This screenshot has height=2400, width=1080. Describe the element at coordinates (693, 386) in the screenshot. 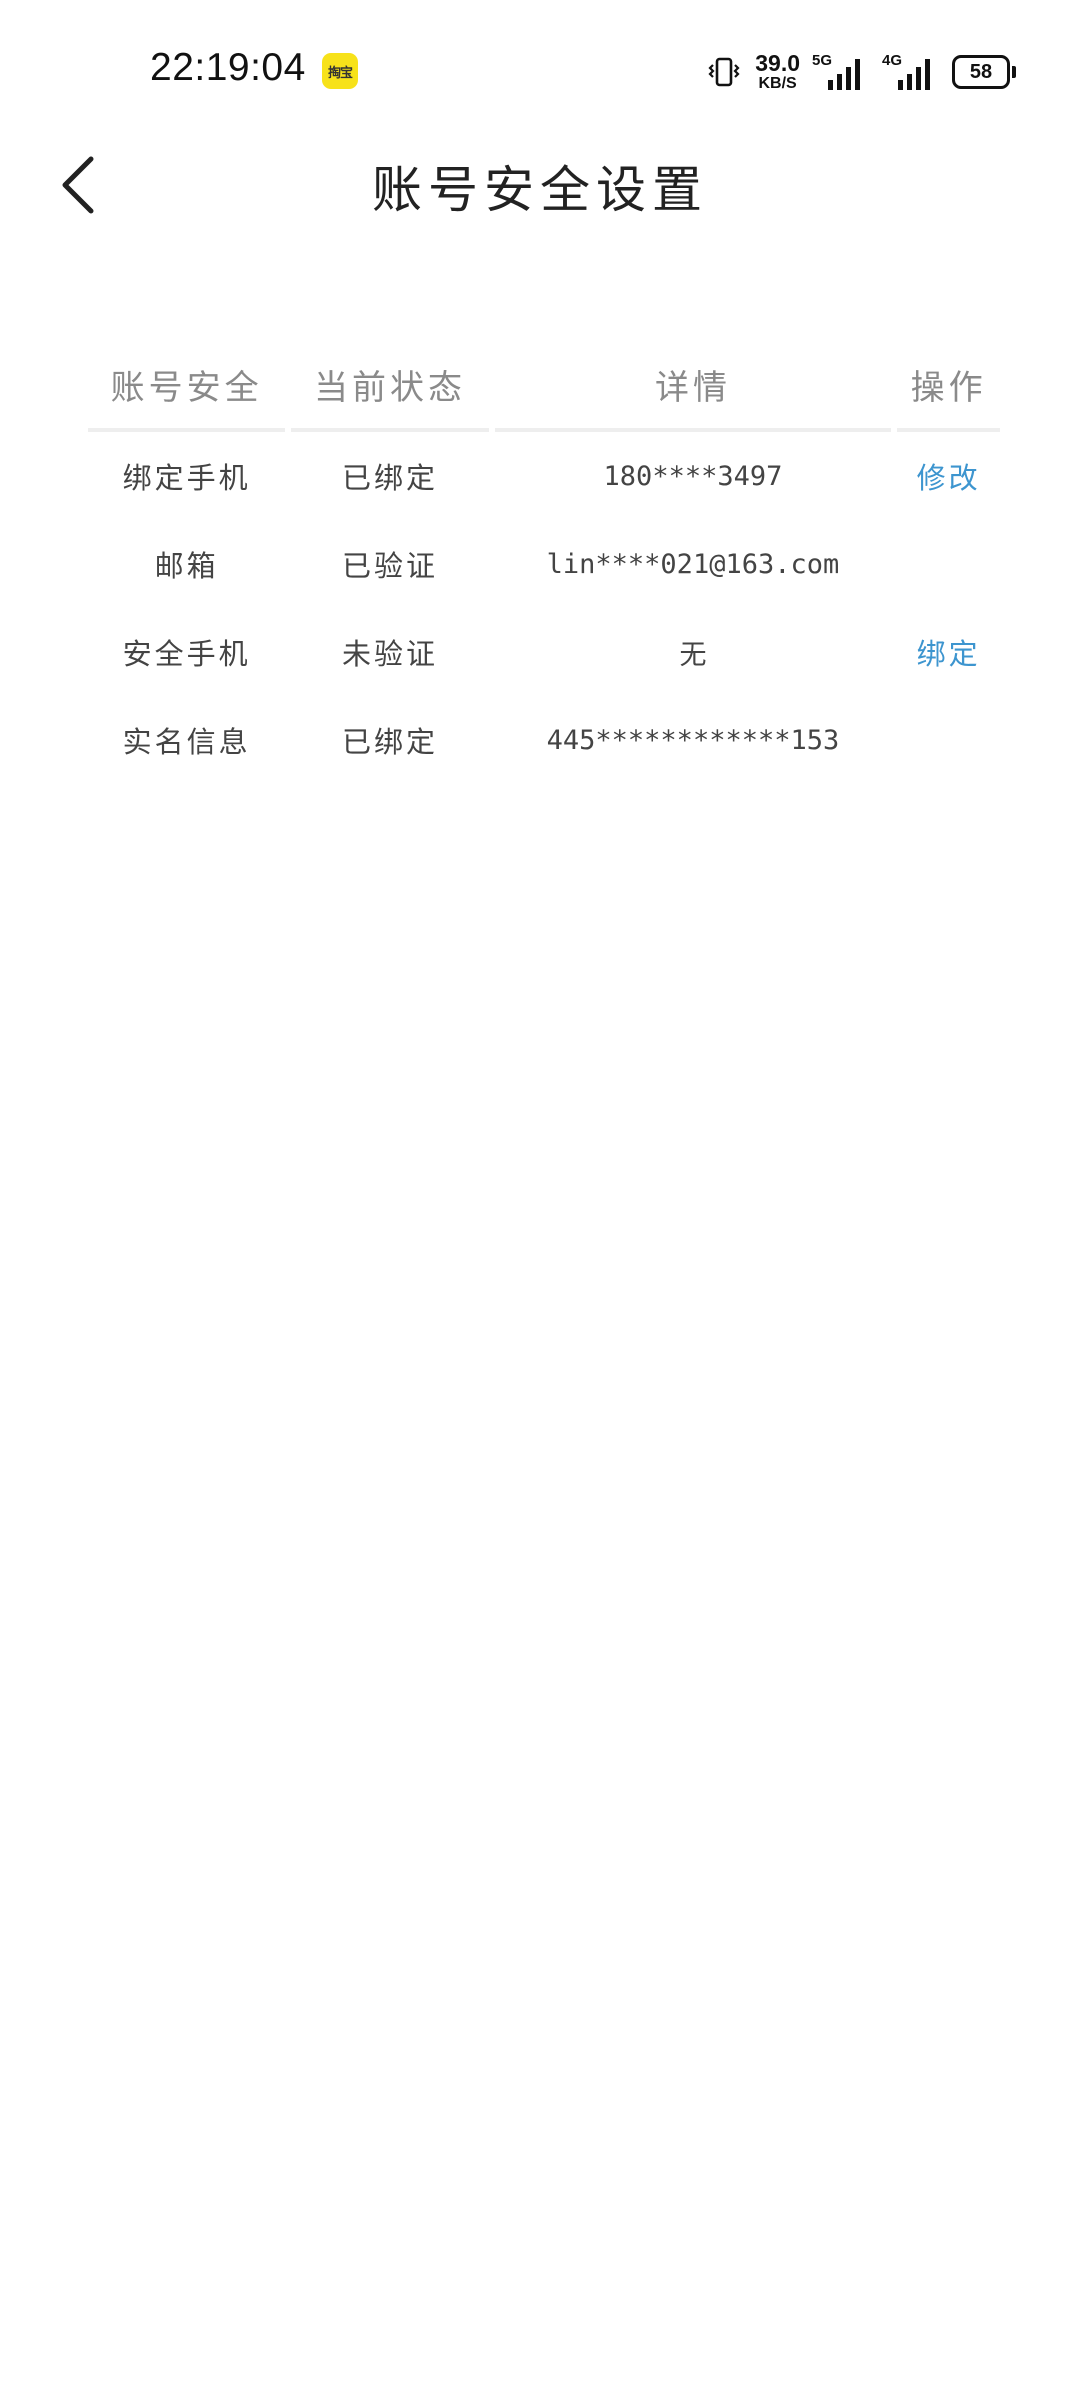

I see `header-detail: 详情` at that location.